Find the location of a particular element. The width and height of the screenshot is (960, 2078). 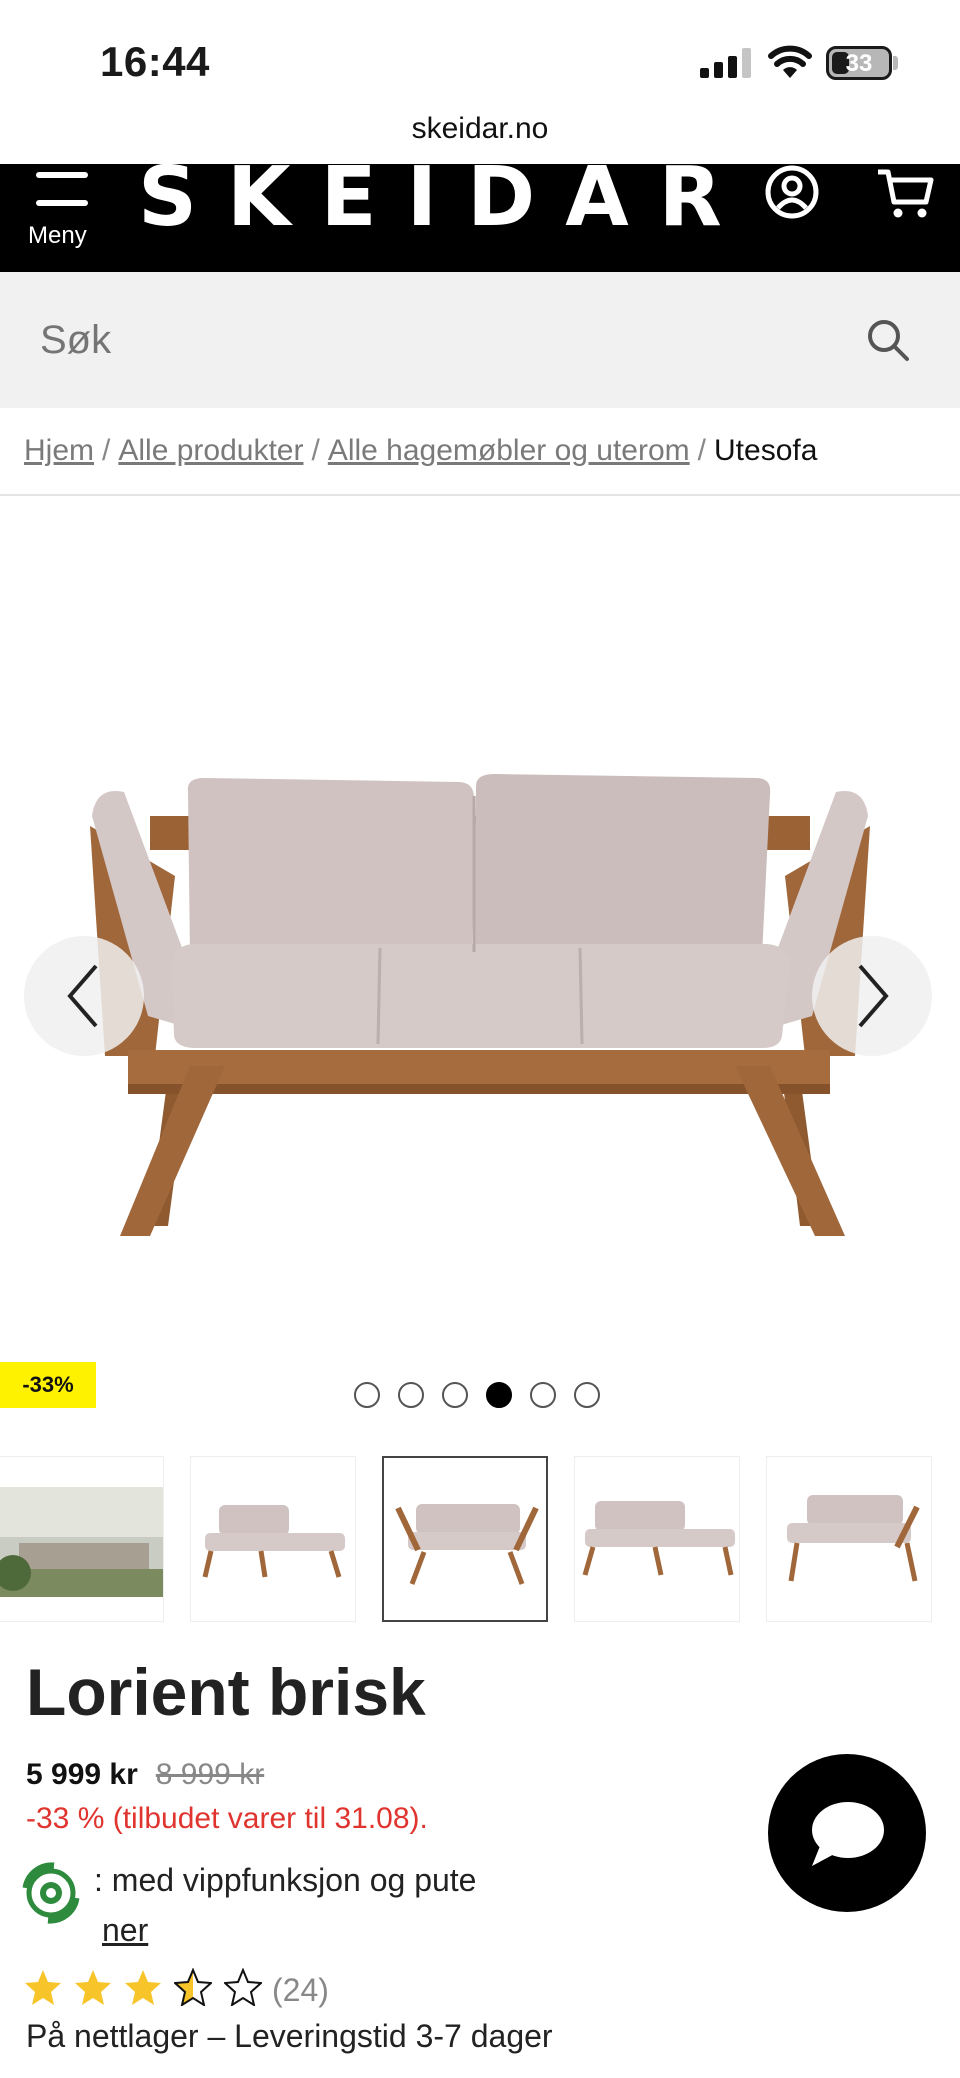

menu-label: Meny is located at coordinates (57, 235).